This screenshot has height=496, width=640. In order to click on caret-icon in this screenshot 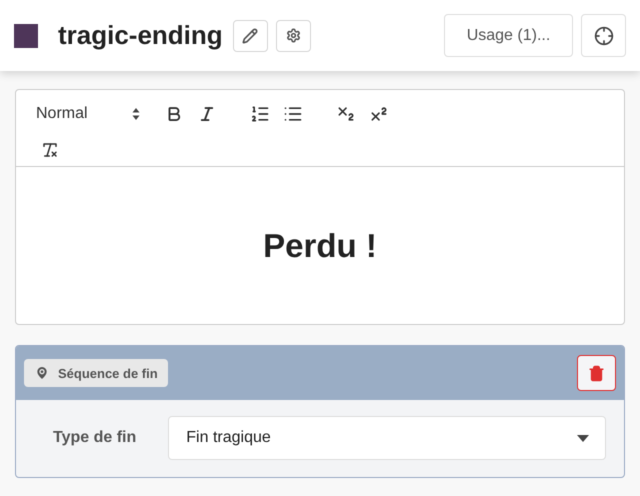, I will do `click(583, 438)`.